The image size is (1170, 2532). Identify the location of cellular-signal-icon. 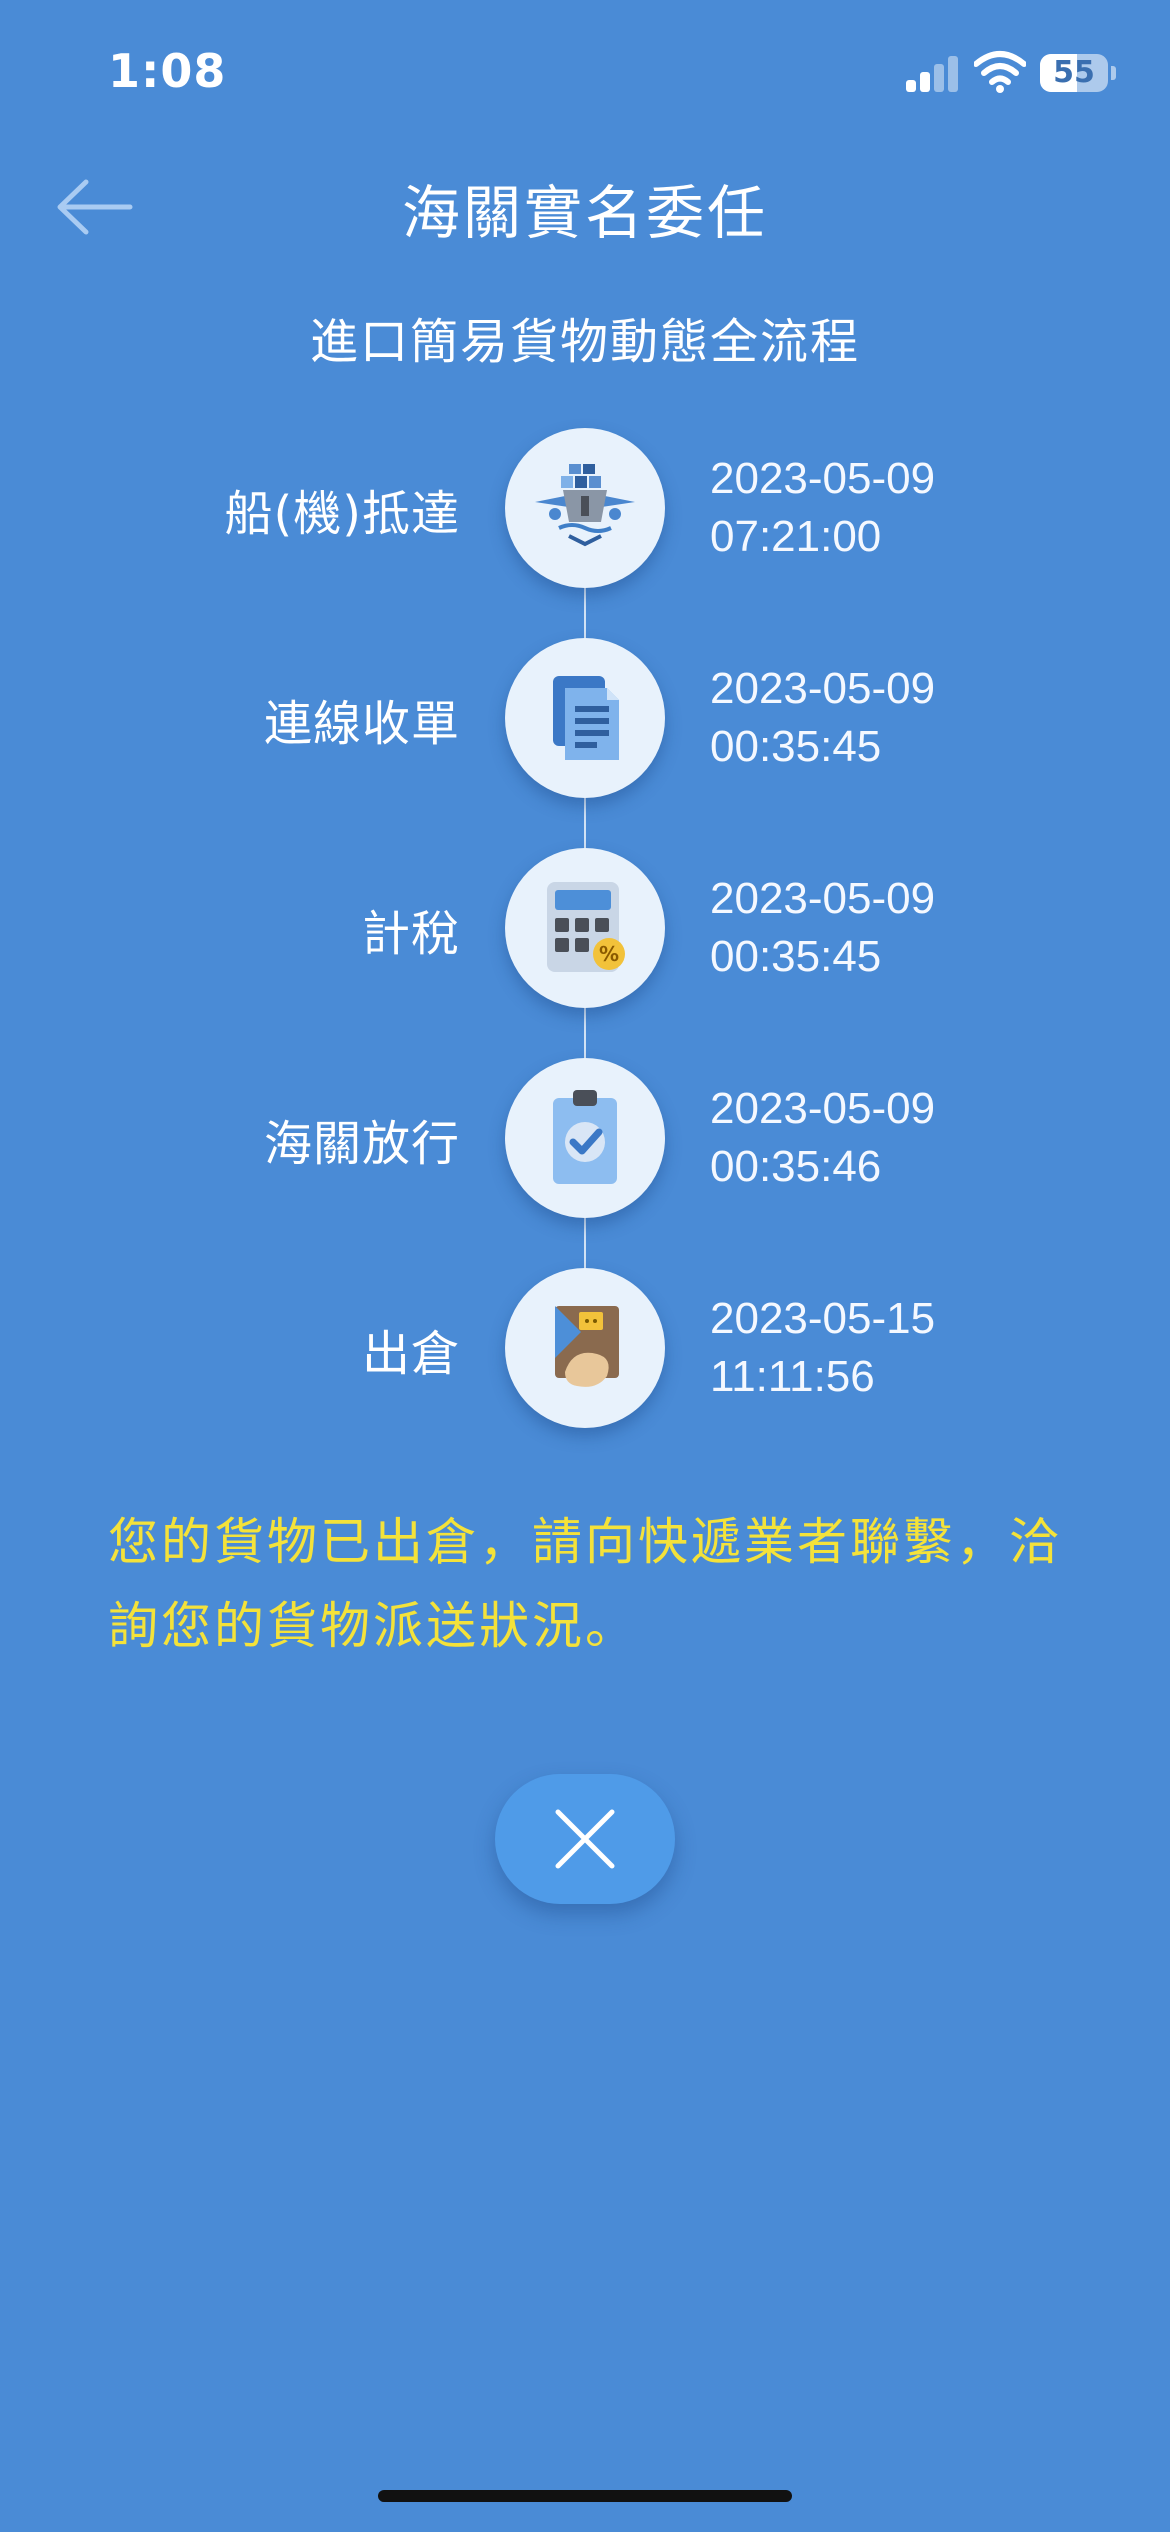
(932, 73).